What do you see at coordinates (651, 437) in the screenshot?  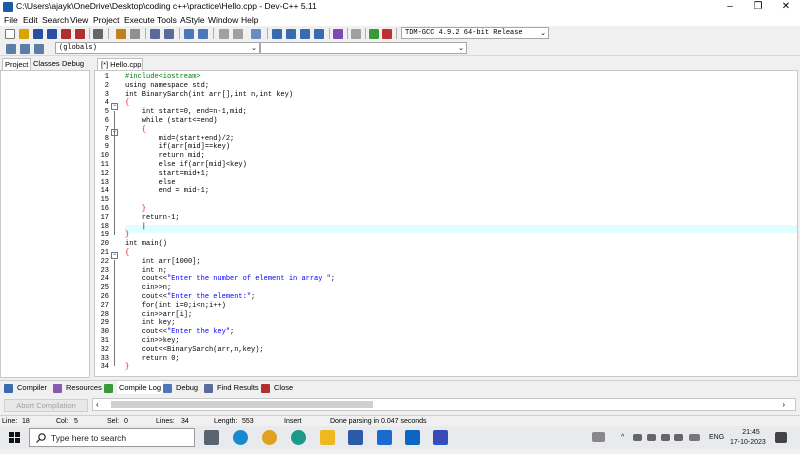 I see `onedrive-icon` at bounding box center [651, 437].